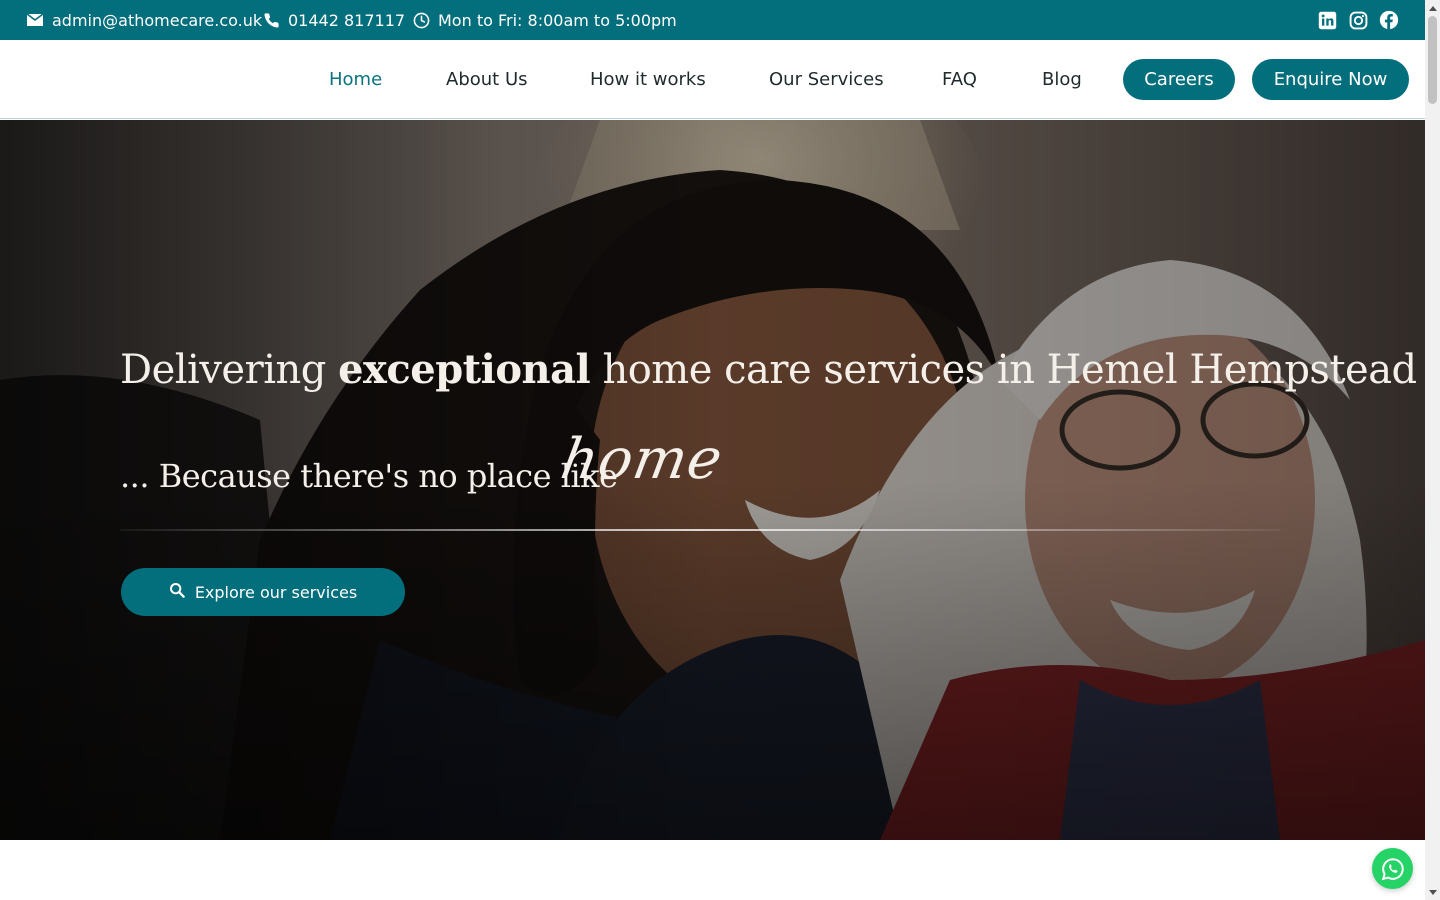 Image resolution: width=1440 pixels, height=900 pixels. I want to click on email-contact: admin@athomecare.co.uk, so click(144, 20).